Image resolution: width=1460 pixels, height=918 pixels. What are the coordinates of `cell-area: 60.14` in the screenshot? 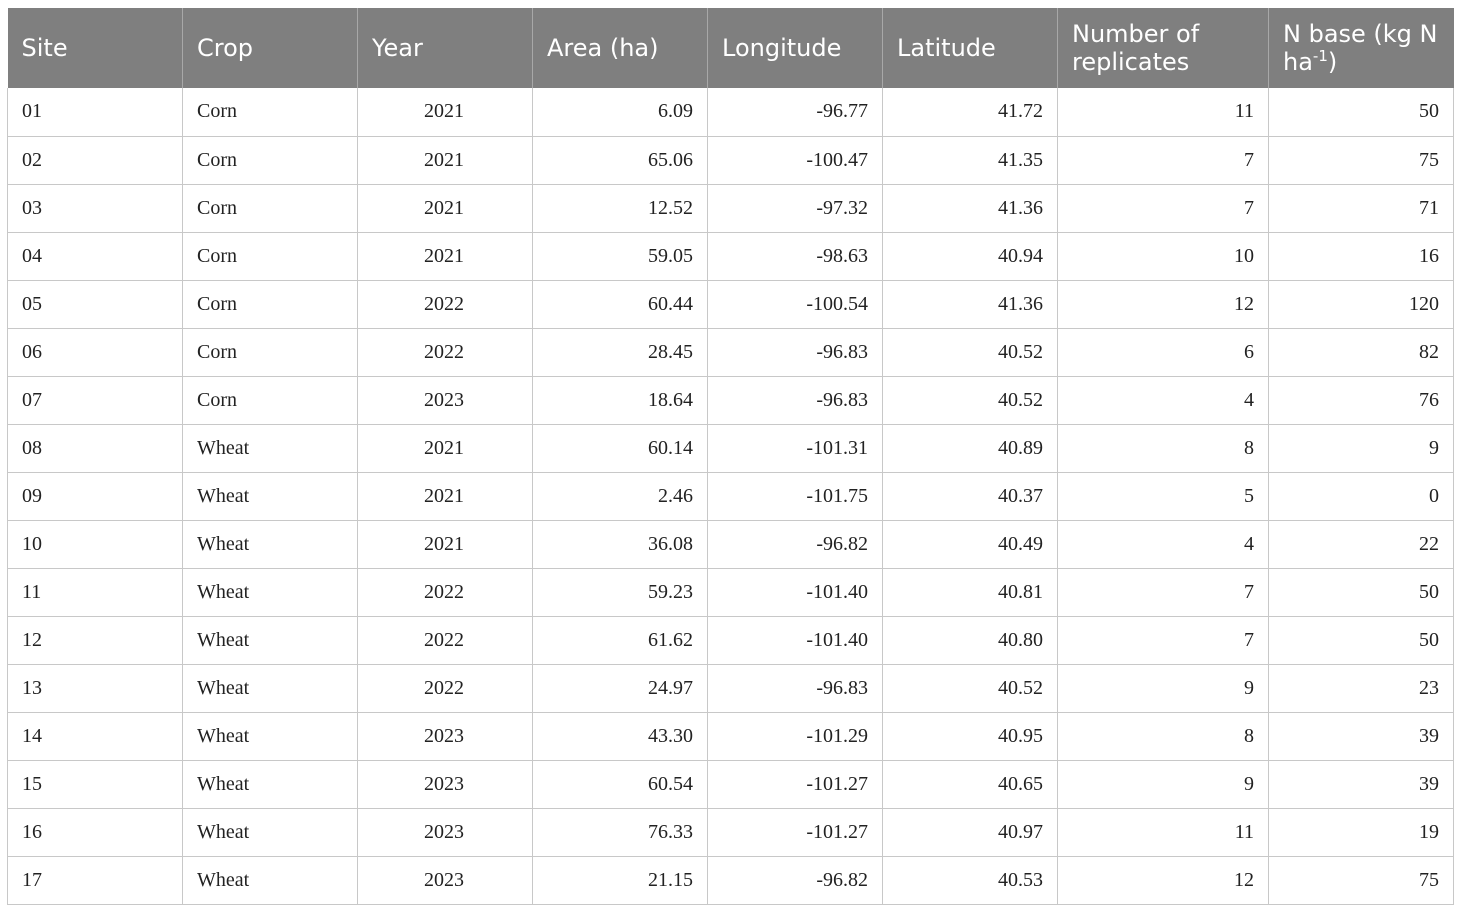 It's located at (620, 448).